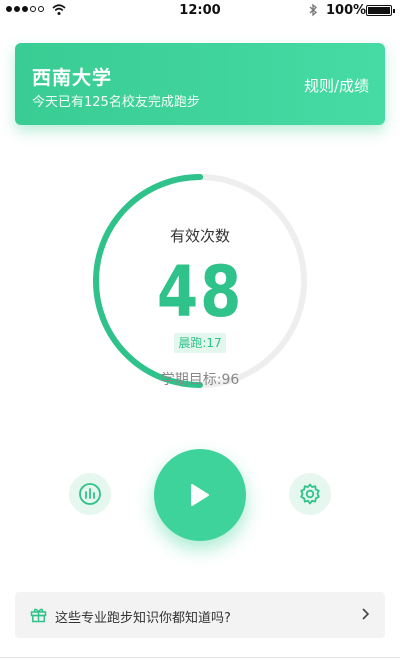 Image resolution: width=400 pixels, height=660 pixels. I want to click on running-tips-banner: 这些专业跑步知识你都知道吗?, so click(200, 615).